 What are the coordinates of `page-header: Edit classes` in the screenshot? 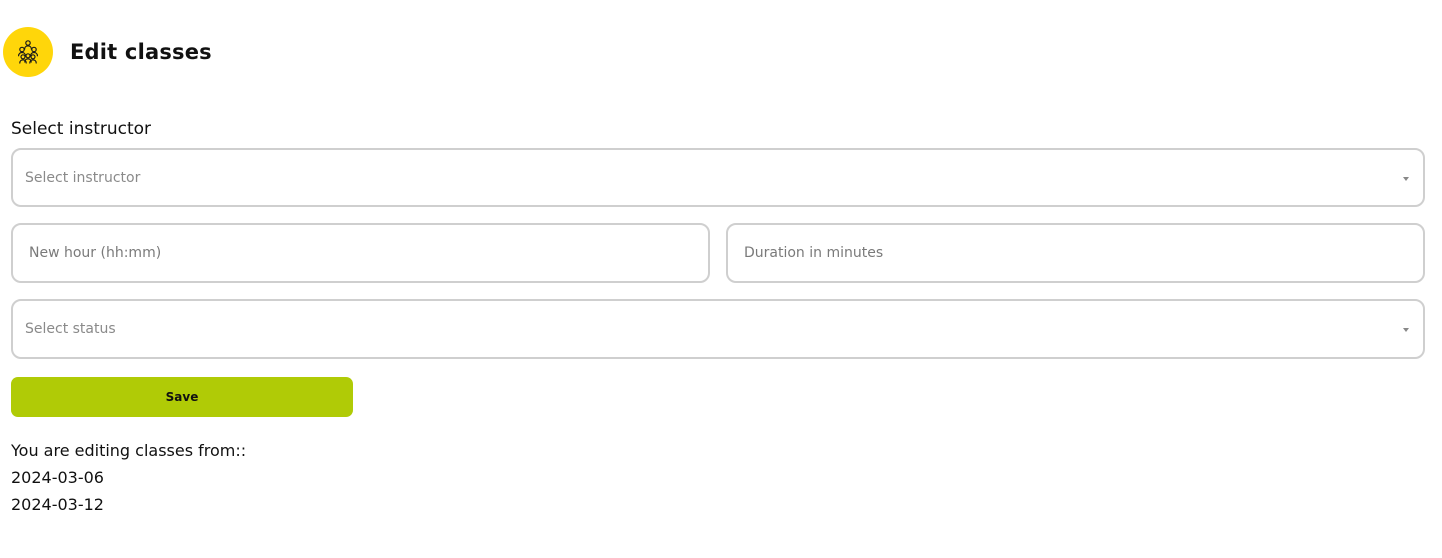 It's located at (107, 52).